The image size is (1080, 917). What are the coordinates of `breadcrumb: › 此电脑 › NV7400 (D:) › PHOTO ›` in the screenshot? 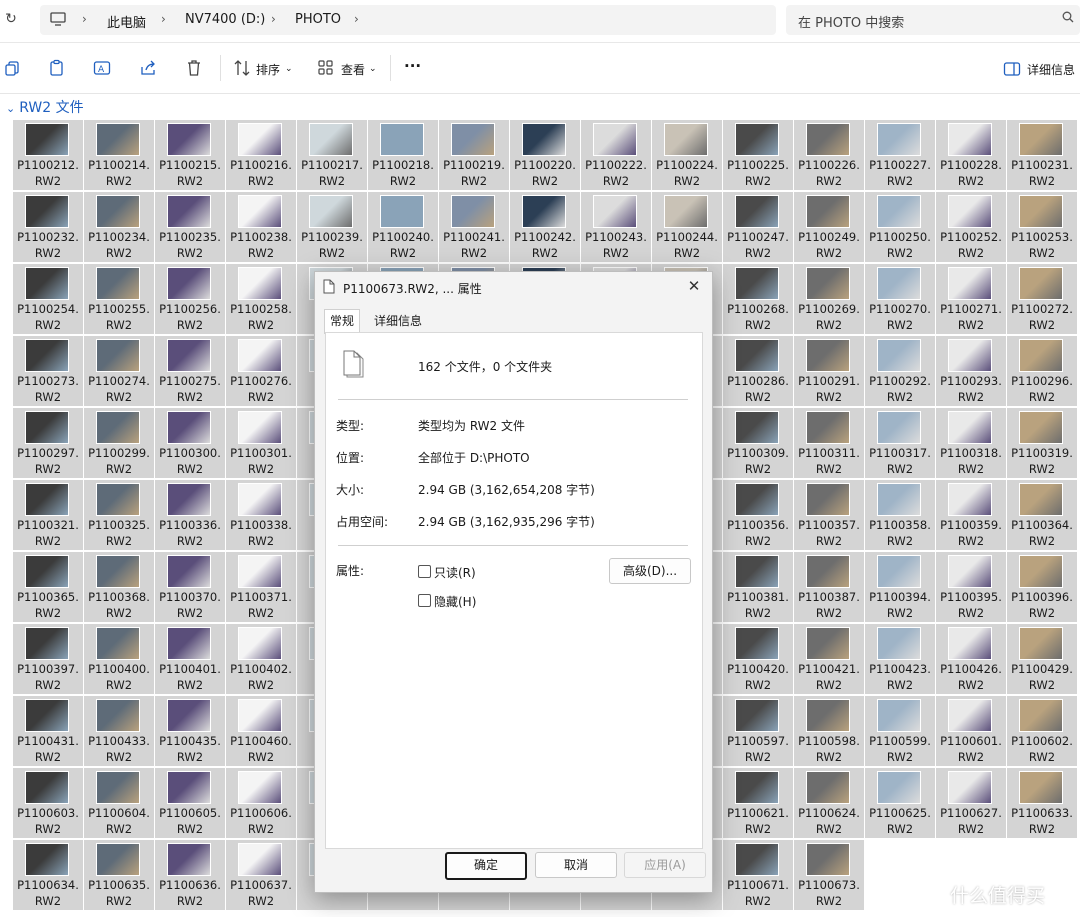 It's located at (408, 20).